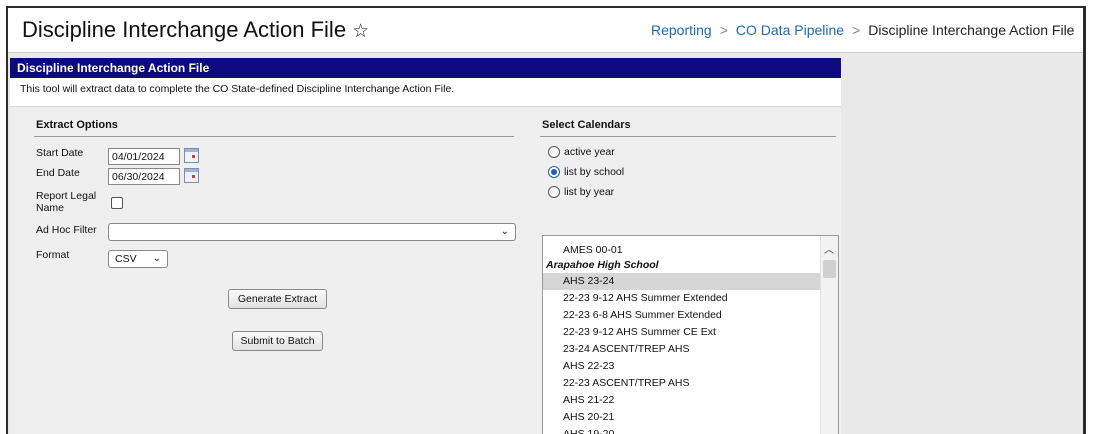 This screenshot has height=434, width=1110. Describe the element at coordinates (682, 417) in the screenshot. I see `list-item: AHS 20-21` at that location.